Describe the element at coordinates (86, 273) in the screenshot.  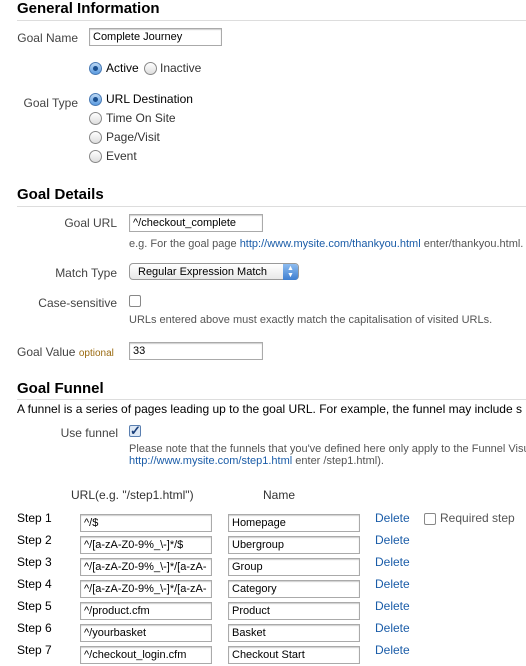
I see `match-type-label: Match Type` at that location.